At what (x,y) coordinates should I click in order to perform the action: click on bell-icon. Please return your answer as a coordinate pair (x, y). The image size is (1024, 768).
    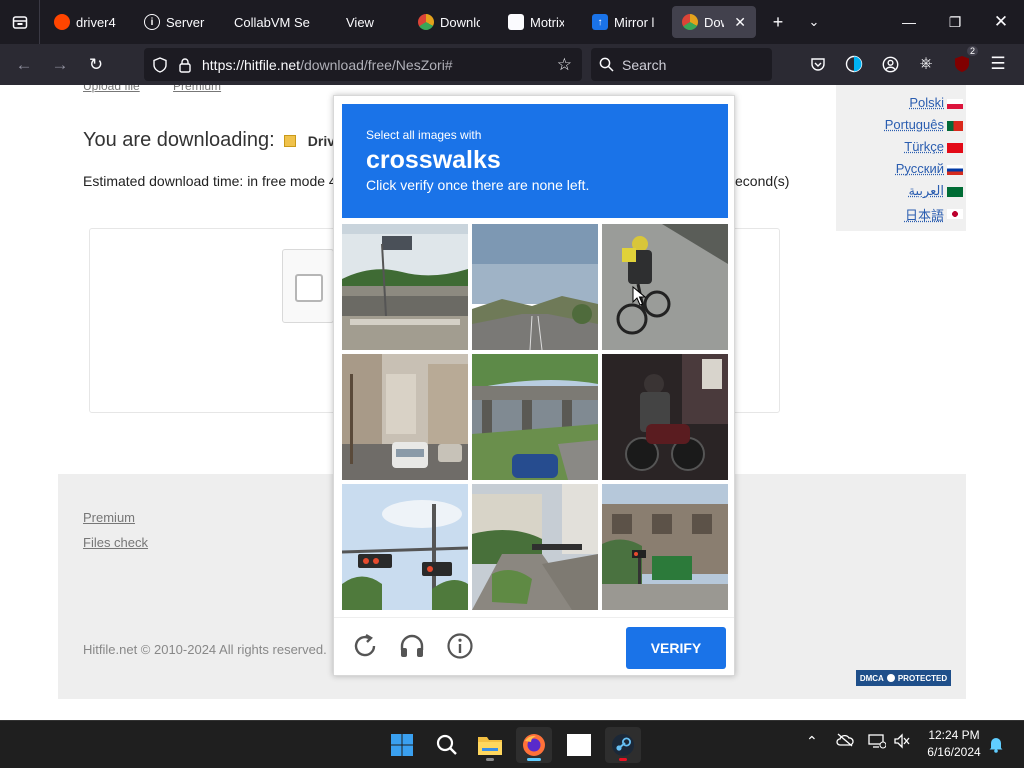
    Looking at the image, I should click on (996, 745).